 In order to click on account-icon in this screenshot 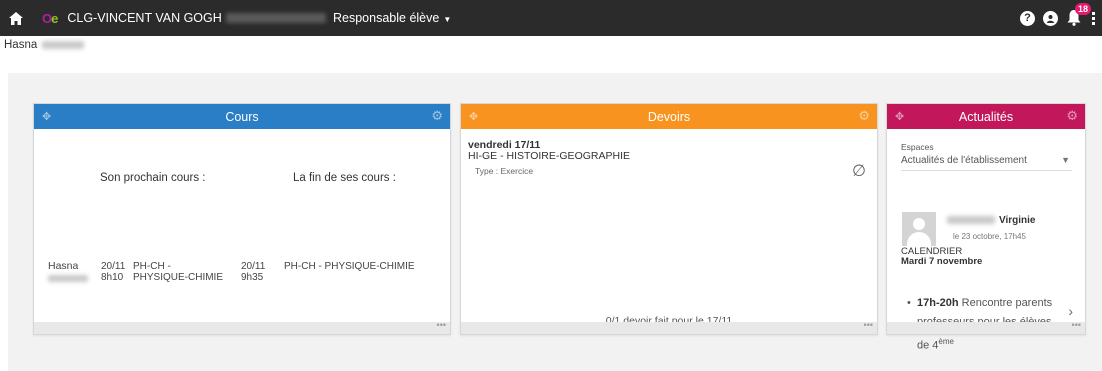, I will do `click(1050, 18)`.